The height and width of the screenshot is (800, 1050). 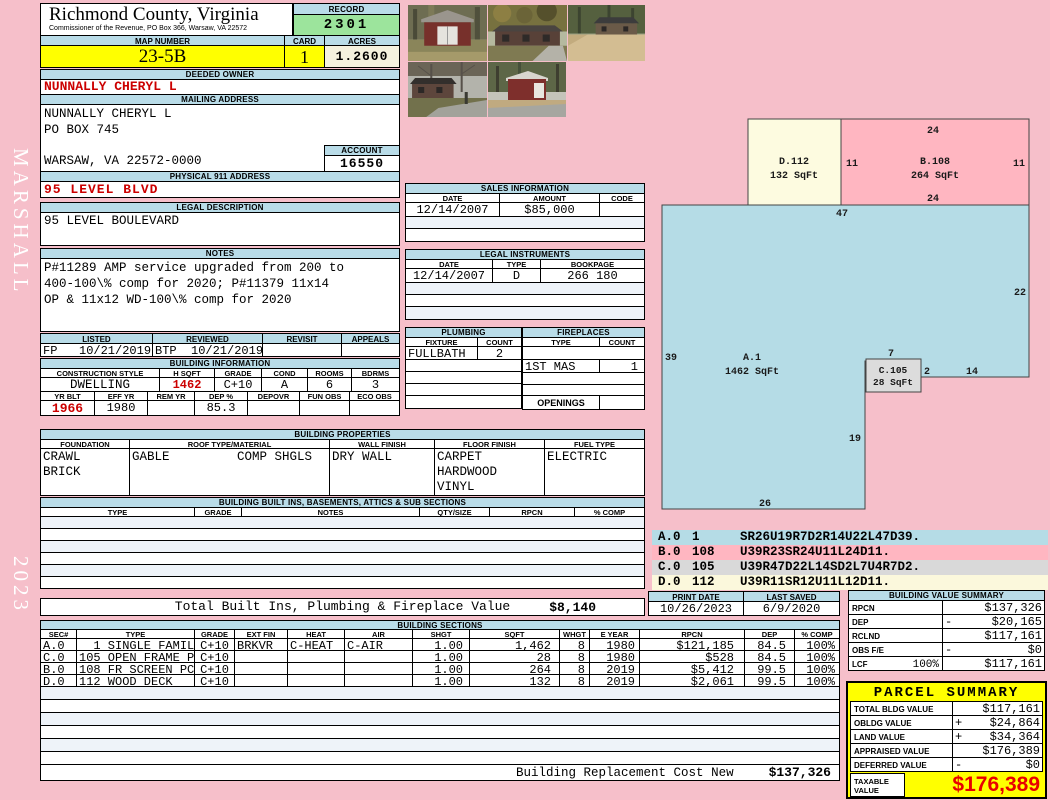 What do you see at coordinates (895, 635) in the screenshot?
I see `vs-rclnd-label: RCLND` at bounding box center [895, 635].